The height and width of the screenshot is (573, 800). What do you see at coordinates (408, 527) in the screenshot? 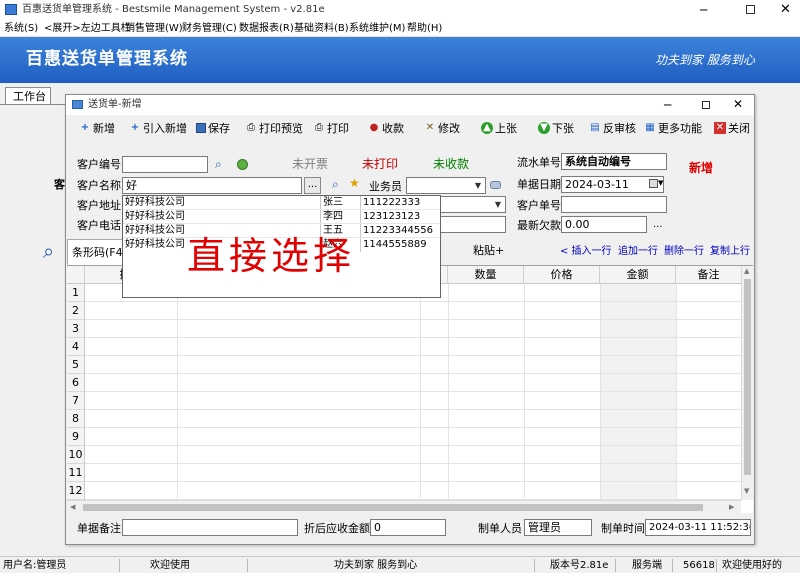
I see `discount-amount-field: 0` at bounding box center [408, 527].